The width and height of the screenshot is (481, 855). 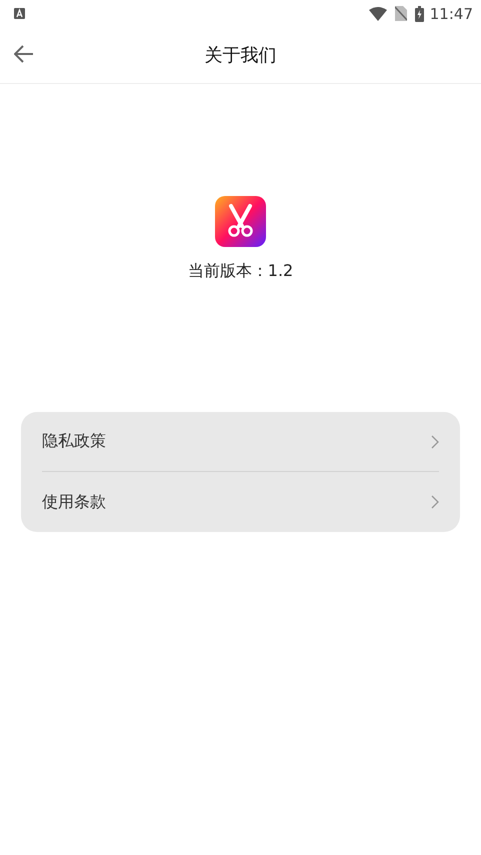 I want to click on menu-item: 使用条款, so click(x=240, y=502).